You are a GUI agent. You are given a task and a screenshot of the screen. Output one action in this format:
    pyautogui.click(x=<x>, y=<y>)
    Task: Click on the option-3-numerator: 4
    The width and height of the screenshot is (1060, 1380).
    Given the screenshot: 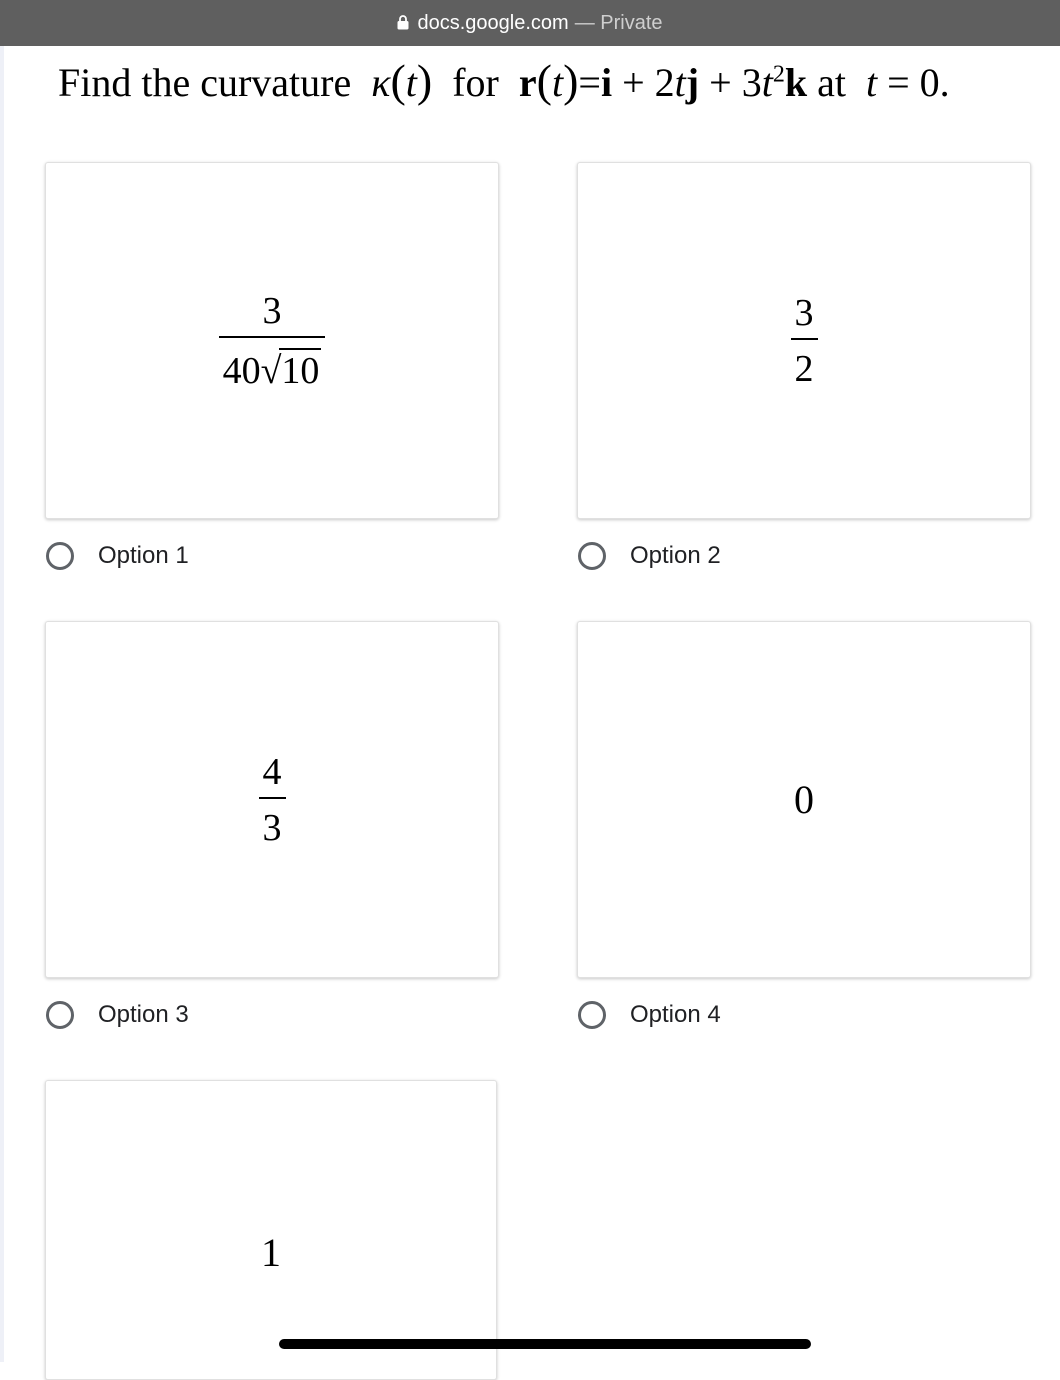 What is the action you would take?
    pyautogui.click(x=272, y=771)
    